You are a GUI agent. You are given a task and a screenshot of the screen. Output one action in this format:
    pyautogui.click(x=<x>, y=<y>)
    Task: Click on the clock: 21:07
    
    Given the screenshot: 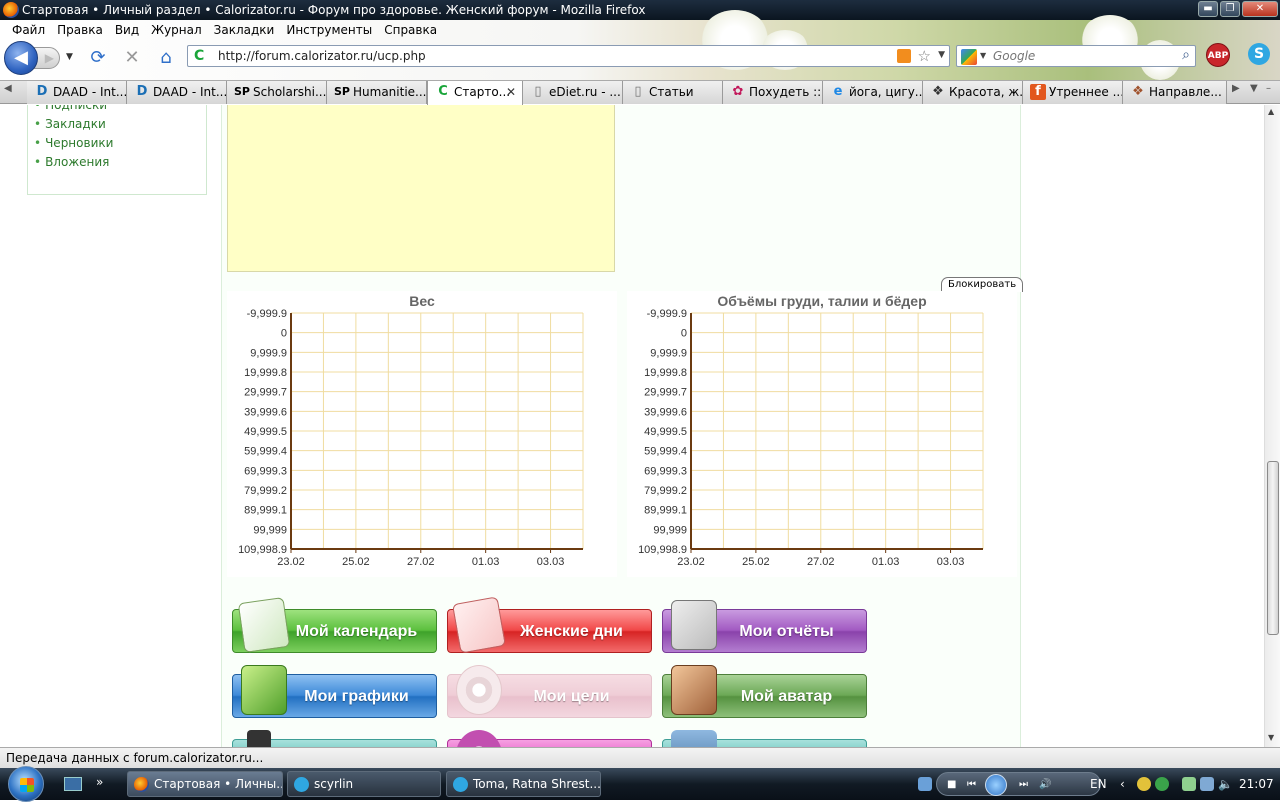 What is the action you would take?
    pyautogui.click(x=1256, y=784)
    